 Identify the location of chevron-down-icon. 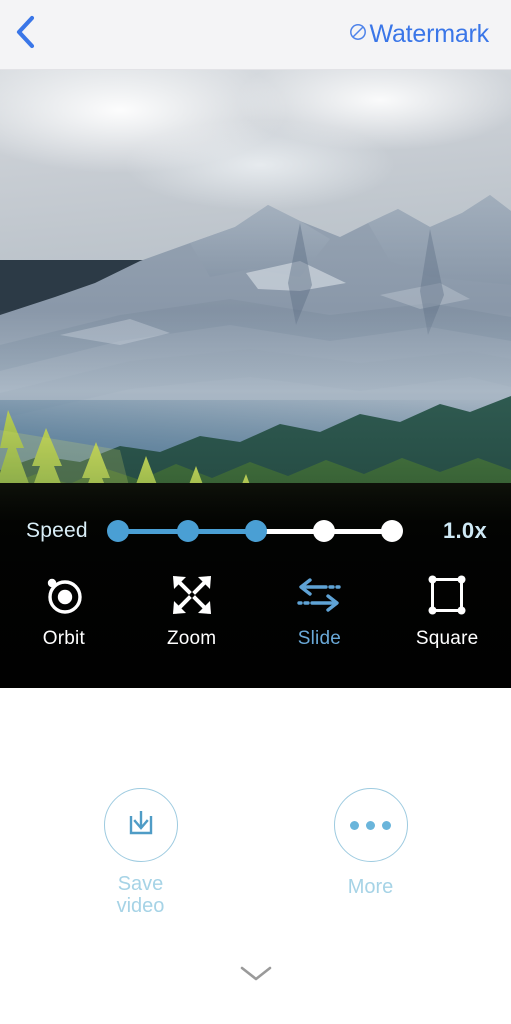
(256, 976).